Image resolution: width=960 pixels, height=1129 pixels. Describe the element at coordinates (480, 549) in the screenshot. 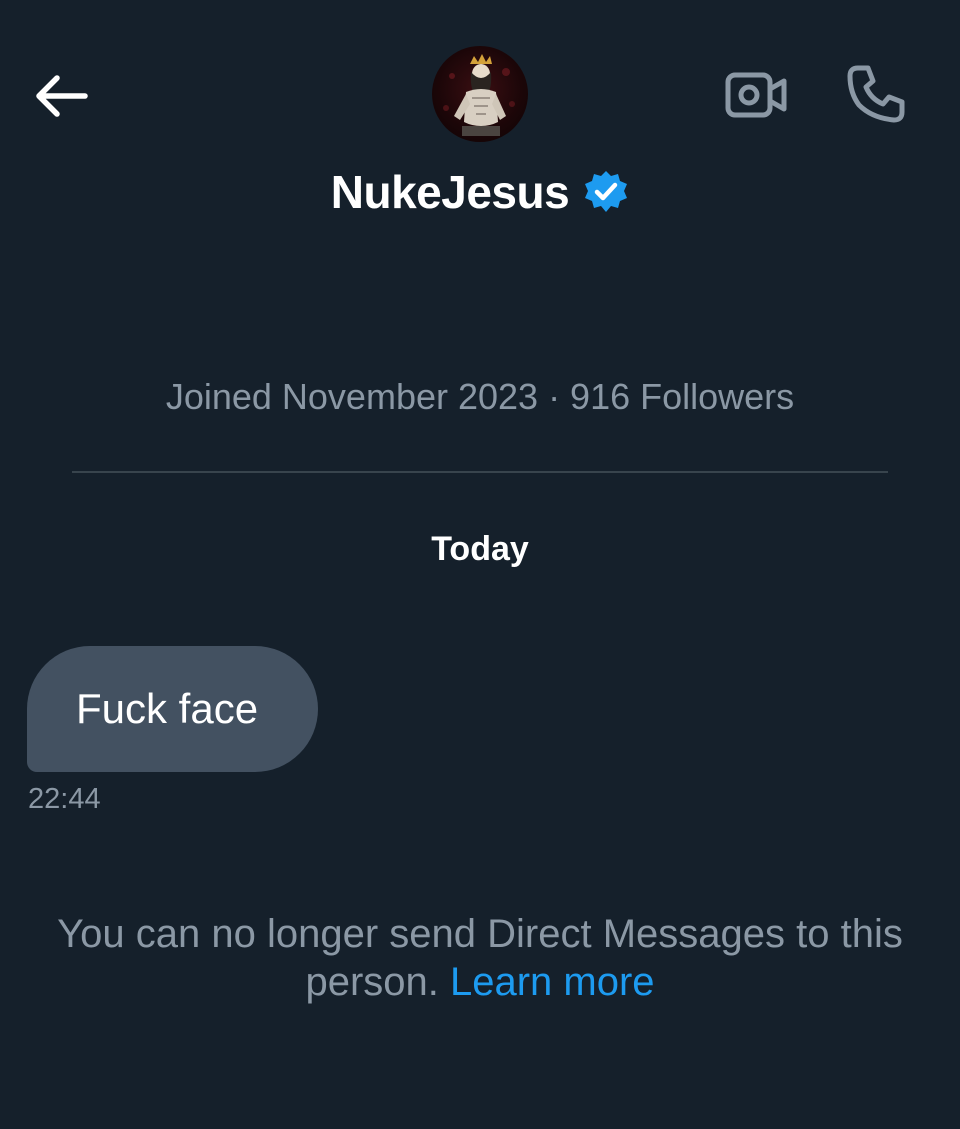

I see `day-separator: Today` at that location.